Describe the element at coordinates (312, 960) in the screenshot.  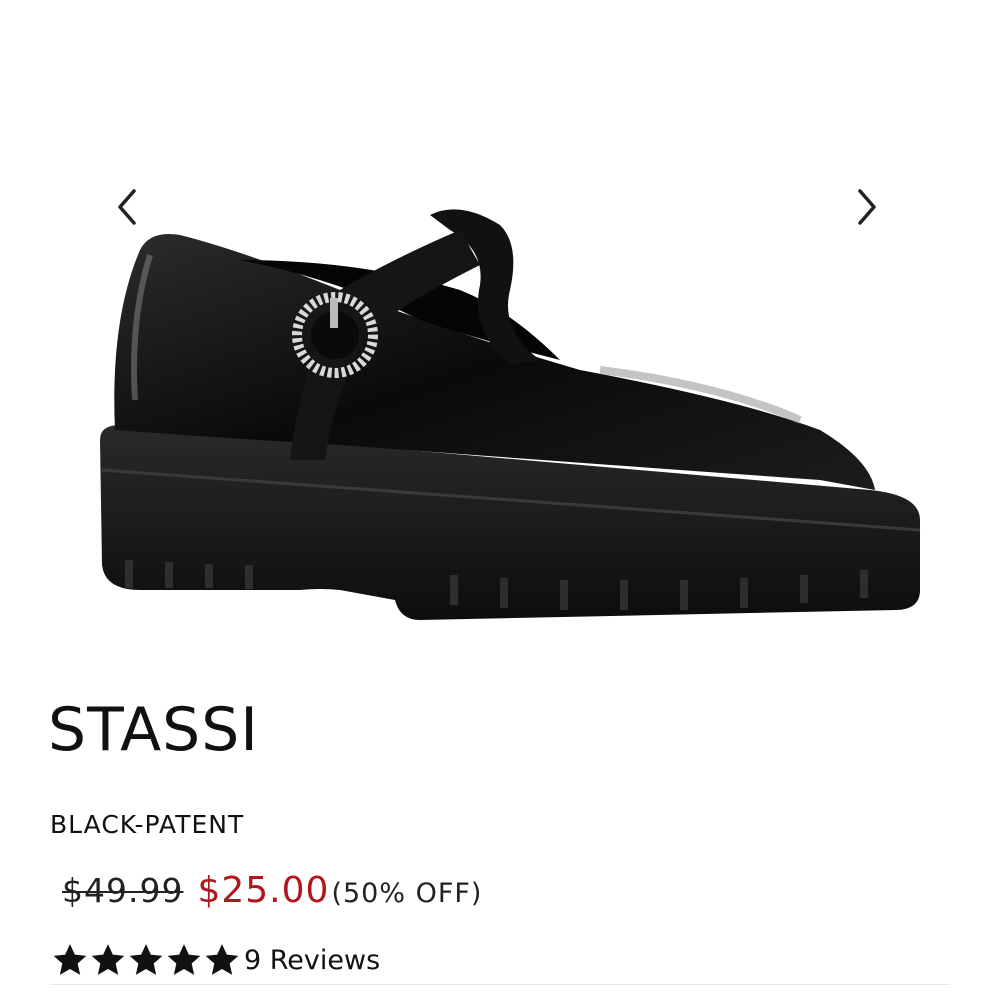
I see `reviews-link: 9 Reviews` at that location.